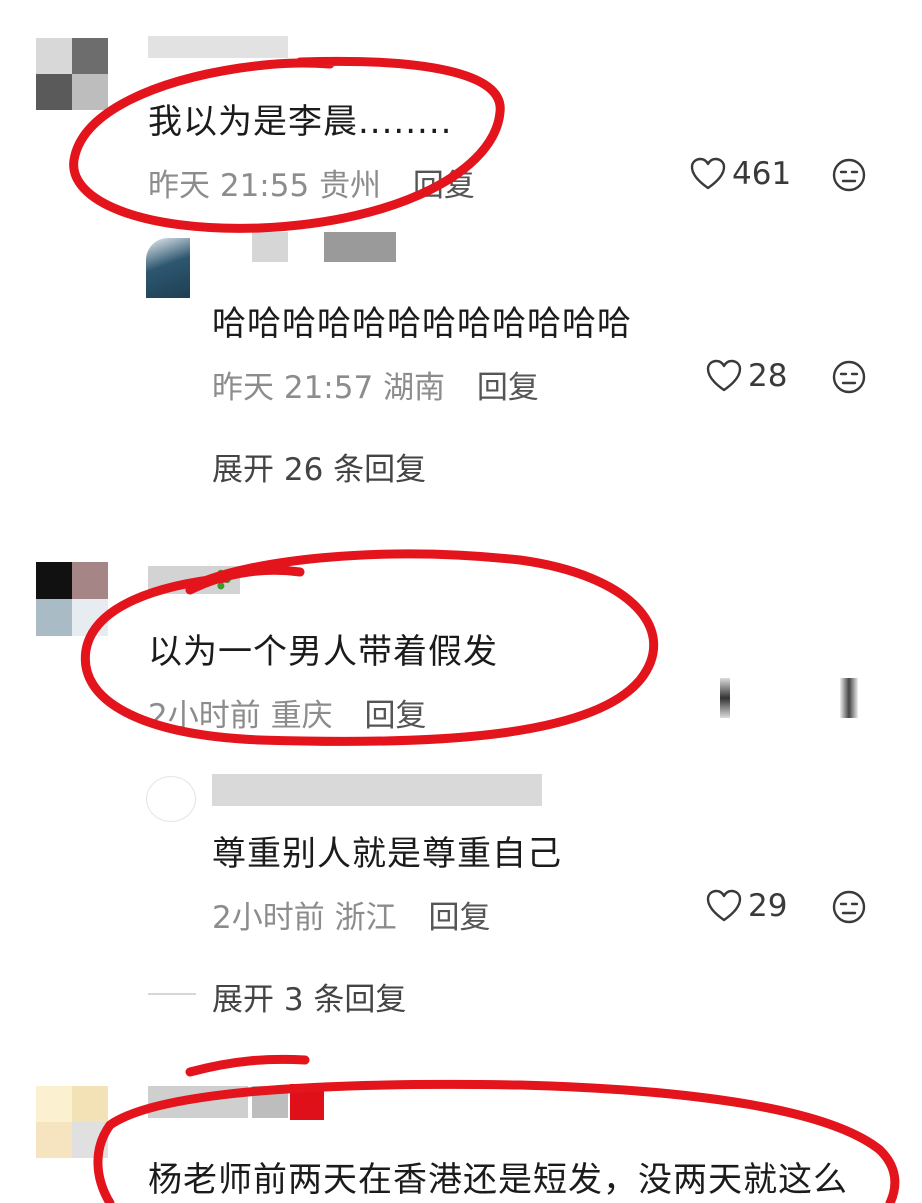 The width and height of the screenshot is (922, 1203). What do you see at coordinates (323, 652) in the screenshot?
I see `comment-text: 以为一个男人带着假发` at bounding box center [323, 652].